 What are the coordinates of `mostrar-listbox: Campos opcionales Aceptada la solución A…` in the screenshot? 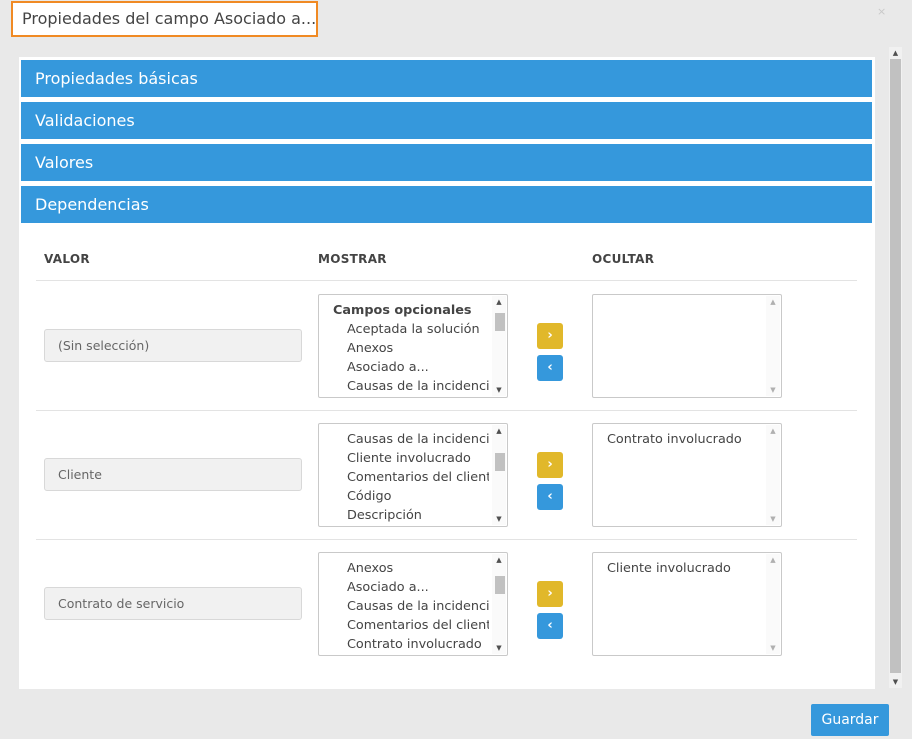 It's located at (413, 346).